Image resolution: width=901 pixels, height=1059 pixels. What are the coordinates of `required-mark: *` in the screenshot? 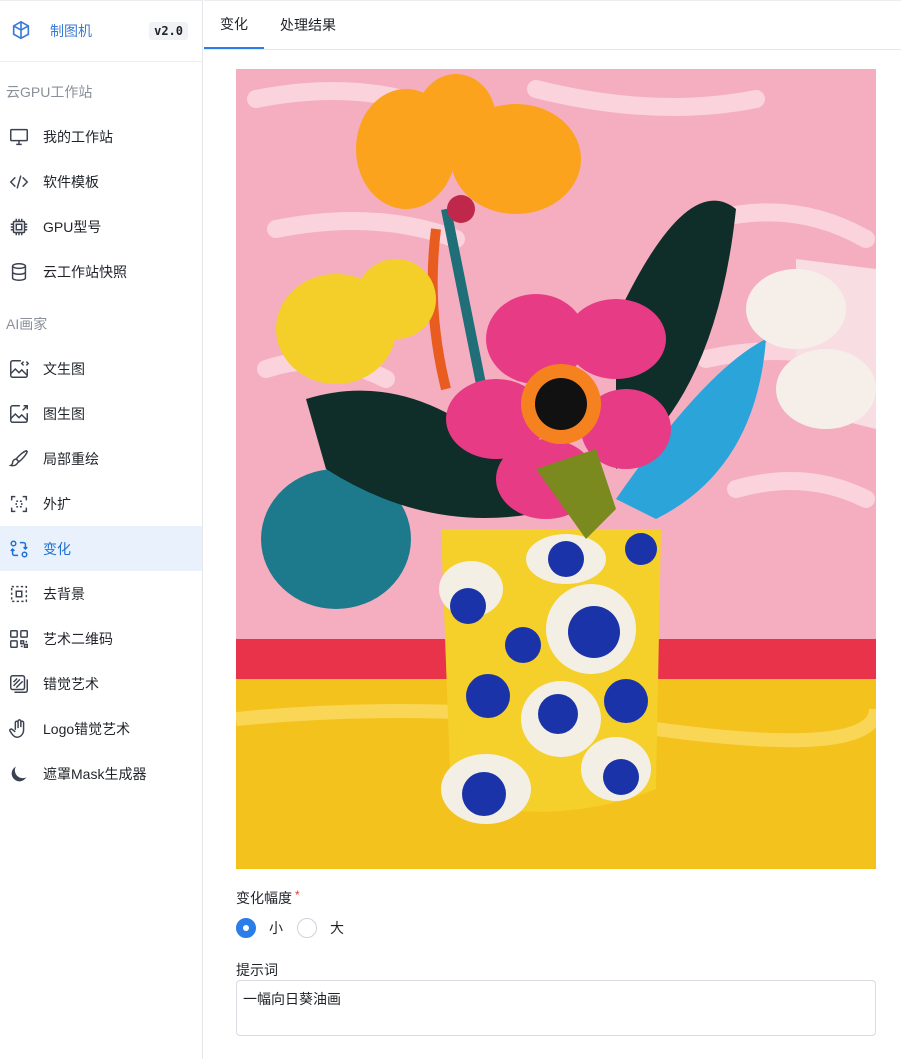 It's located at (297, 895).